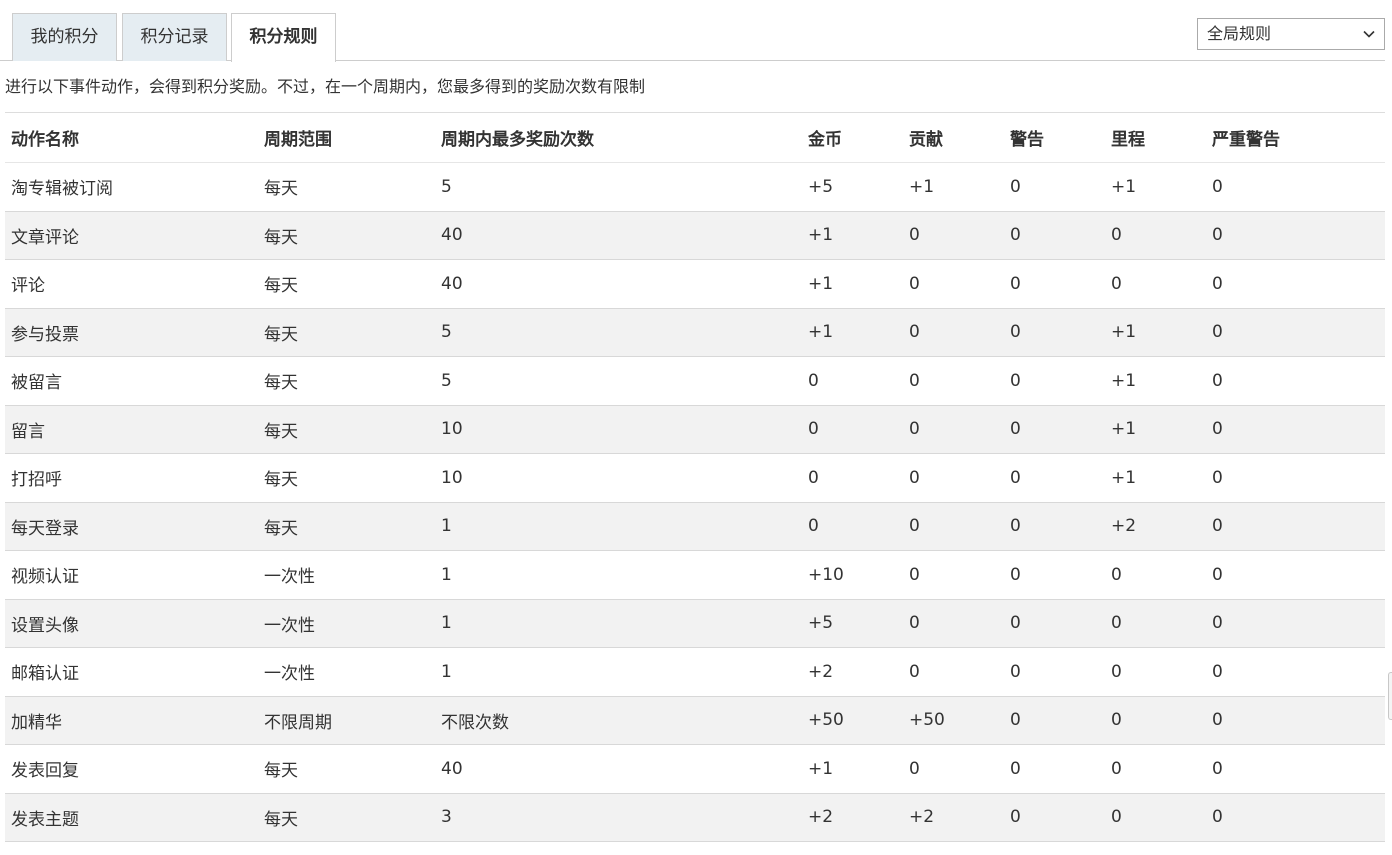  What do you see at coordinates (695, 429) in the screenshot?
I see `table-row: 留言 每天 10 0 0 0 +1 0` at bounding box center [695, 429].